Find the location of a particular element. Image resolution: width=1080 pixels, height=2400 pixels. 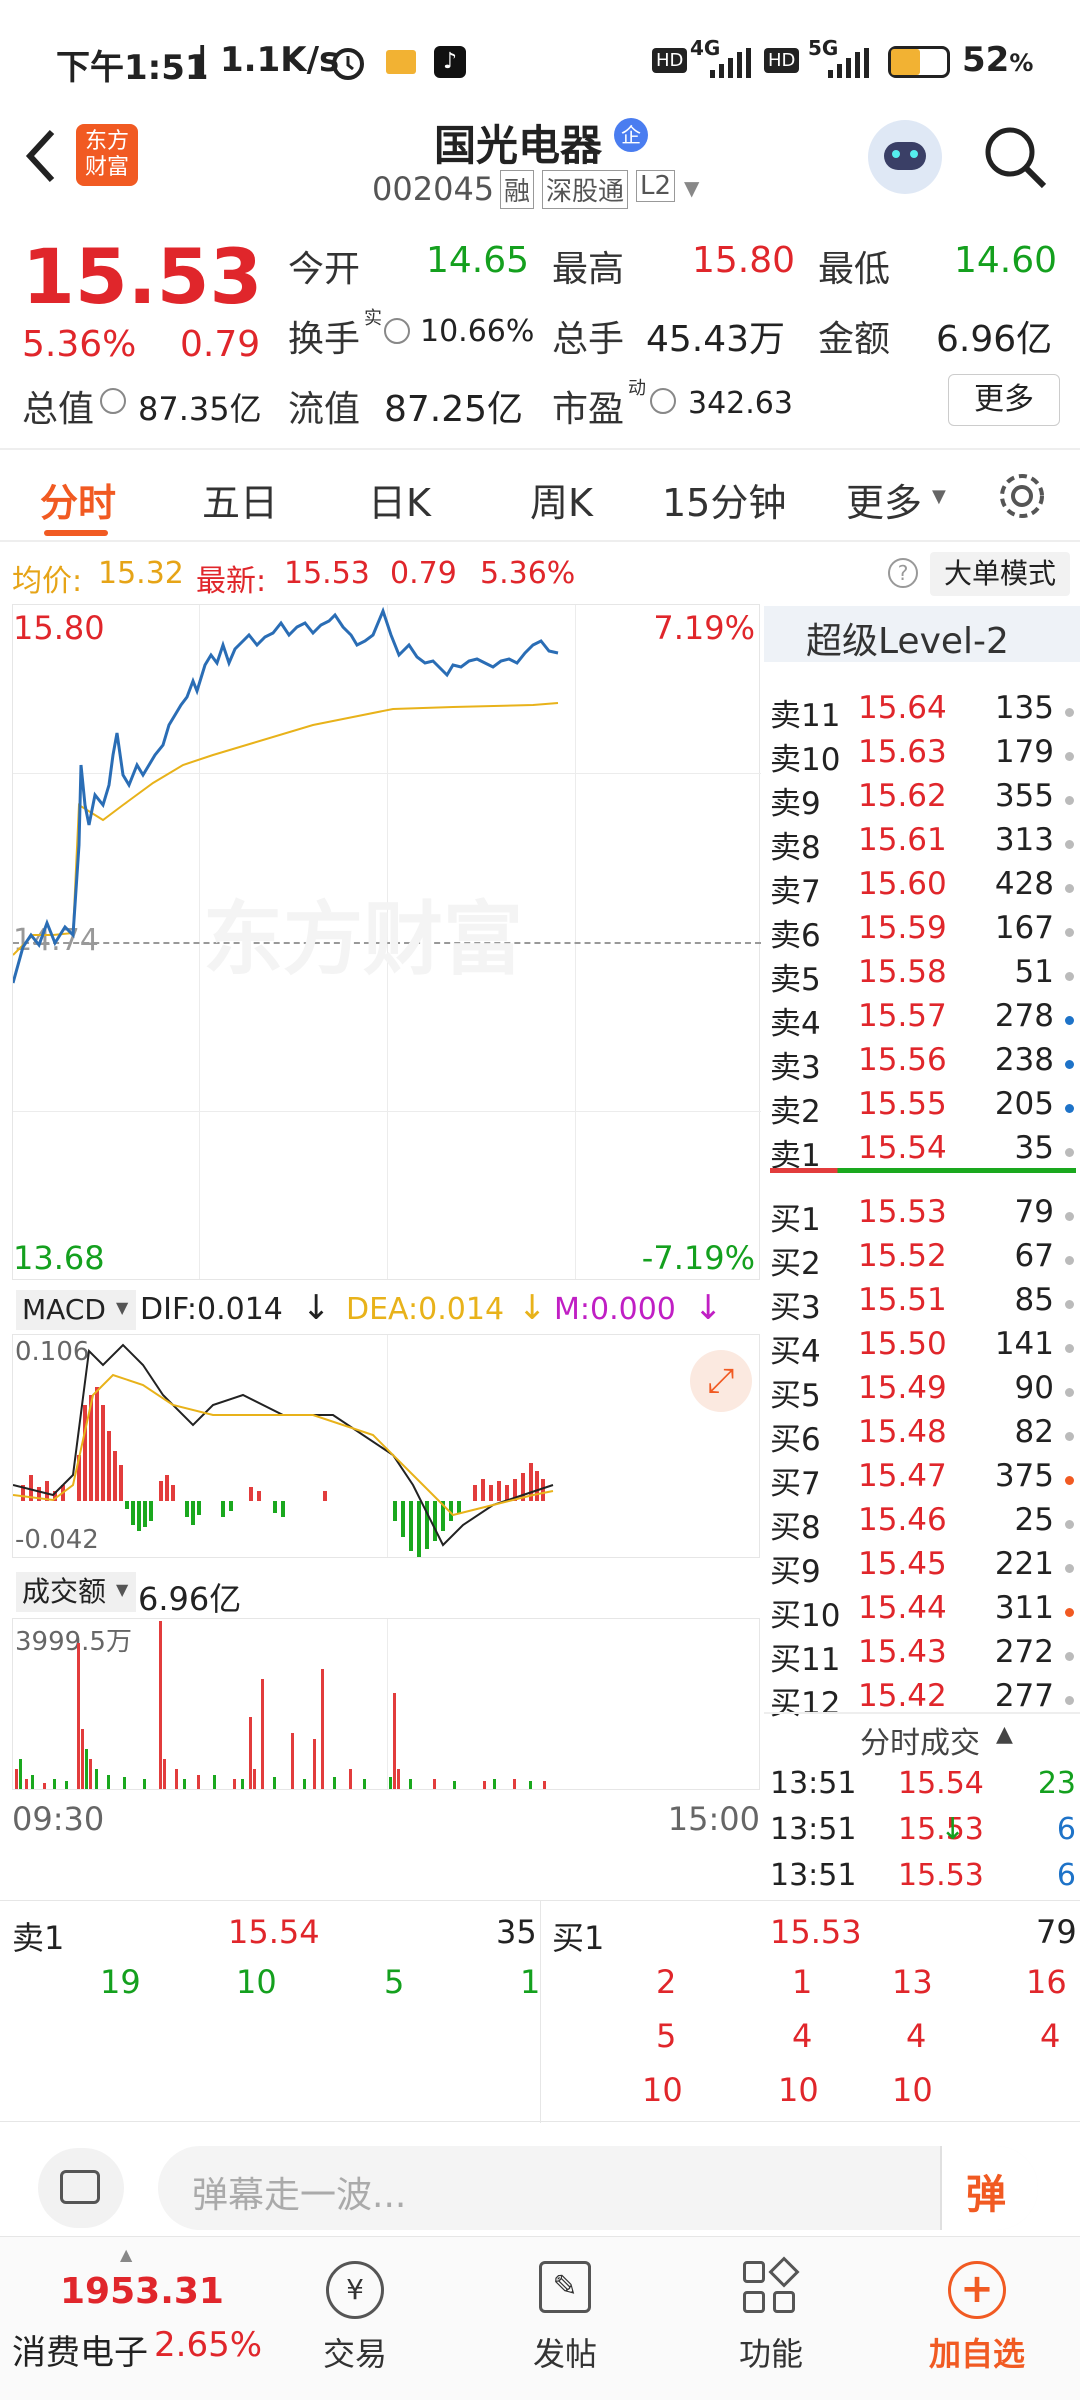

bid-row: 买8 15.46 25 is located at coordinates (925, 1524).